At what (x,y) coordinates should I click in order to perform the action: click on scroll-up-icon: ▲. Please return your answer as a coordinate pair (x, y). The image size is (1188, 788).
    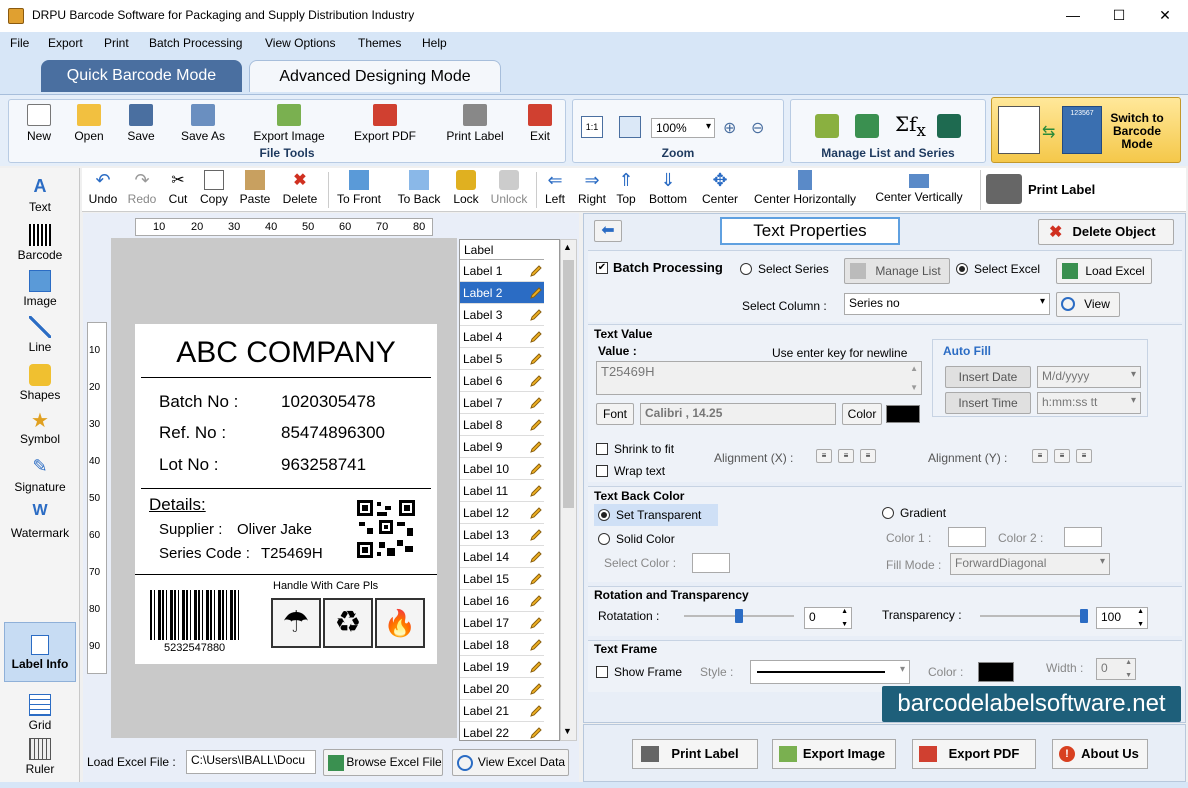
    Looking at the image, I should click on (914, 368).